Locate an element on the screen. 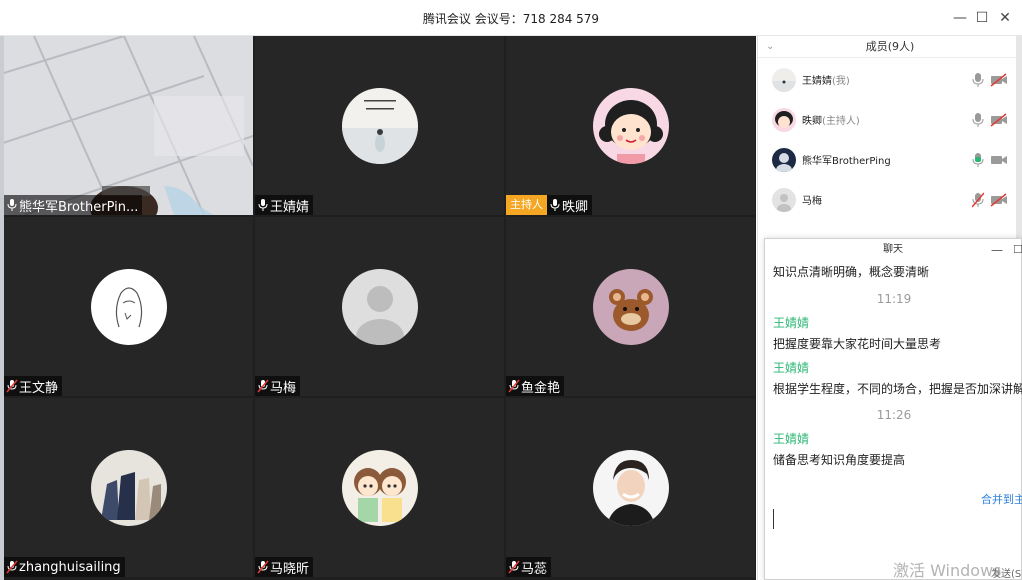  participant-name-tag: 王文静 is located at coordinates (33, 386).